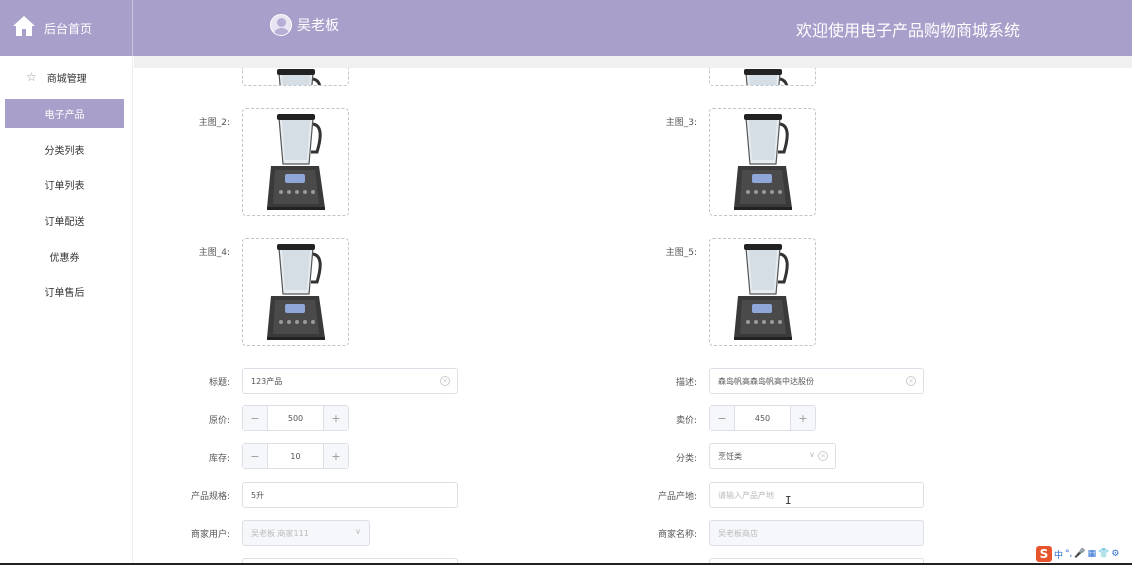 The image size is (1132, 565). Describe the element at coordinates (280, 533) in the screenshot. I see `merchant-user-value: 吴老板 商家111` at that location.